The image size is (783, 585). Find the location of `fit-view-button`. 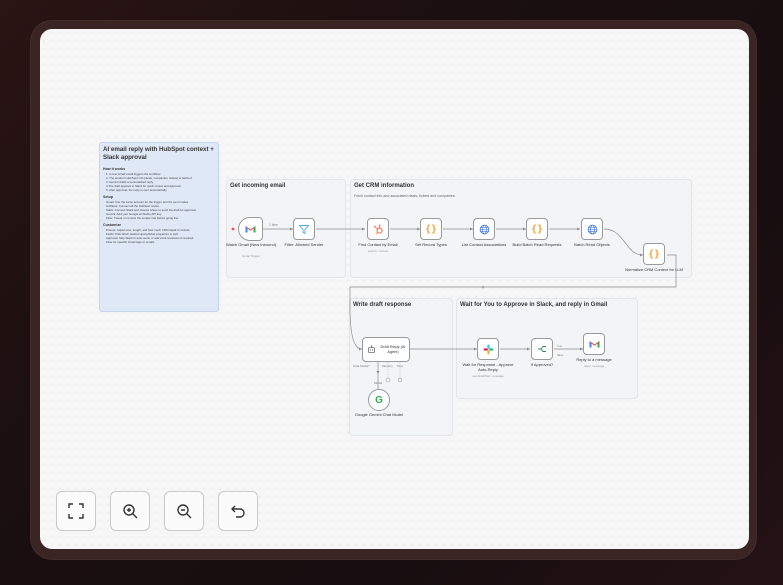

fit-view-button is located at coordinates (76, 511).